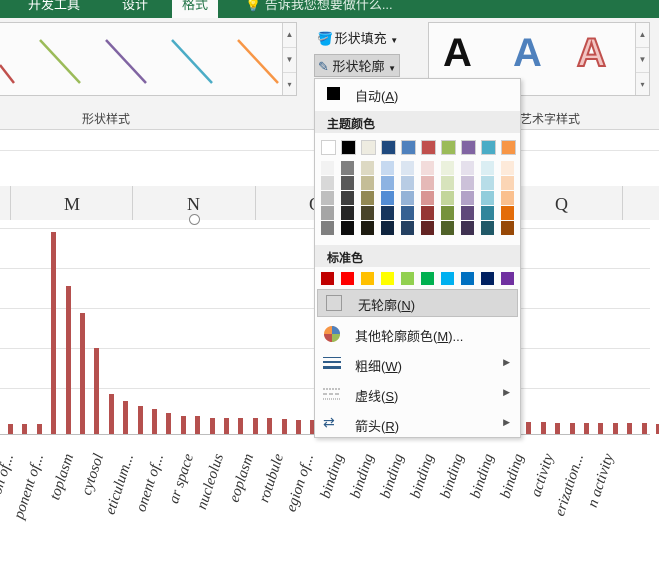 This screenshot has height=571, width=659. What do you see at coordinates (192, 61) in the screenshot?
I see `line-style-blue` at bounding box center [192, 61].